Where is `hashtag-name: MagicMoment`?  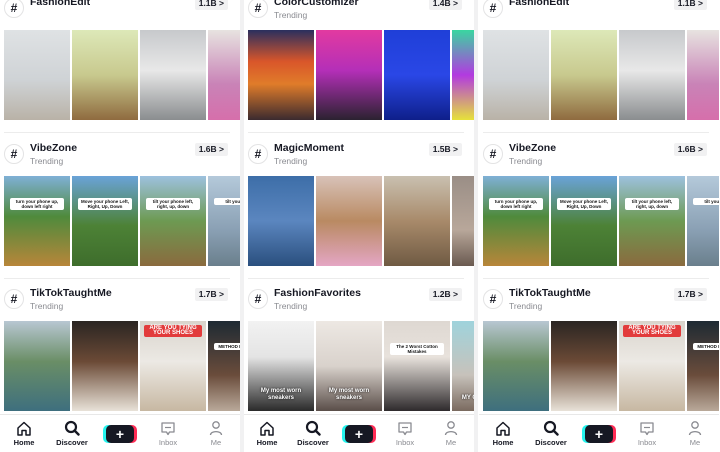
hashtag-name: MagicMoment is located at coordinates (309, 148).